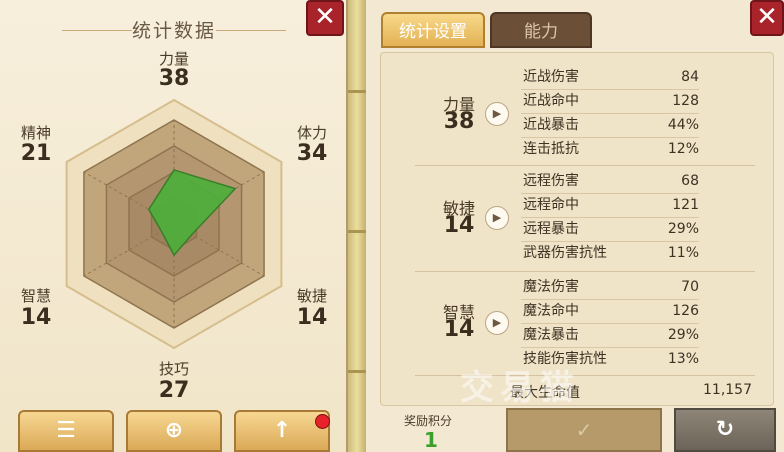 Image resolution: width=784 pixels, height=452 pixels. What do you see at coordinates (685, 101) in the screenshot?
I see `row-value: 128` at bounding box center [685, 101].